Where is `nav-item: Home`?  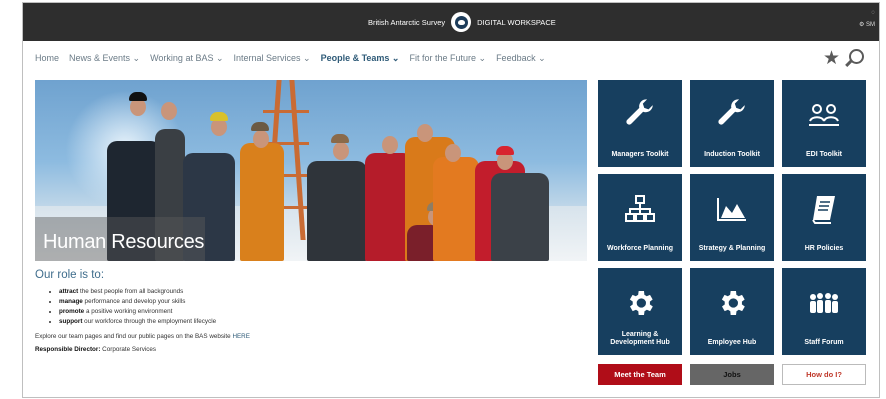 nav-item: Home is located at coordinates (47, 58).